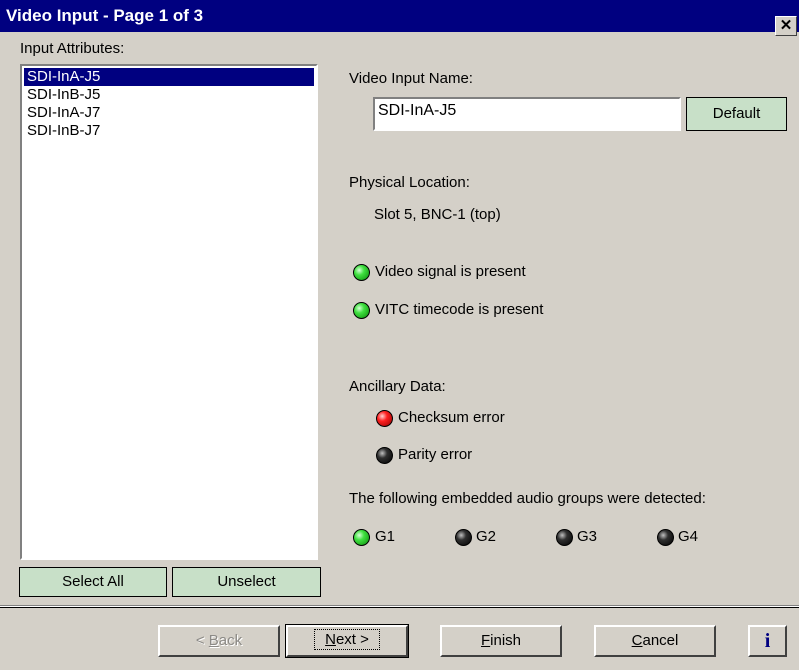 The image size is (799, 670). What do you see at coordinates (399, 607) in the screenshot?
I see `footer-separator-shadow` at bounding box center [399, 607].